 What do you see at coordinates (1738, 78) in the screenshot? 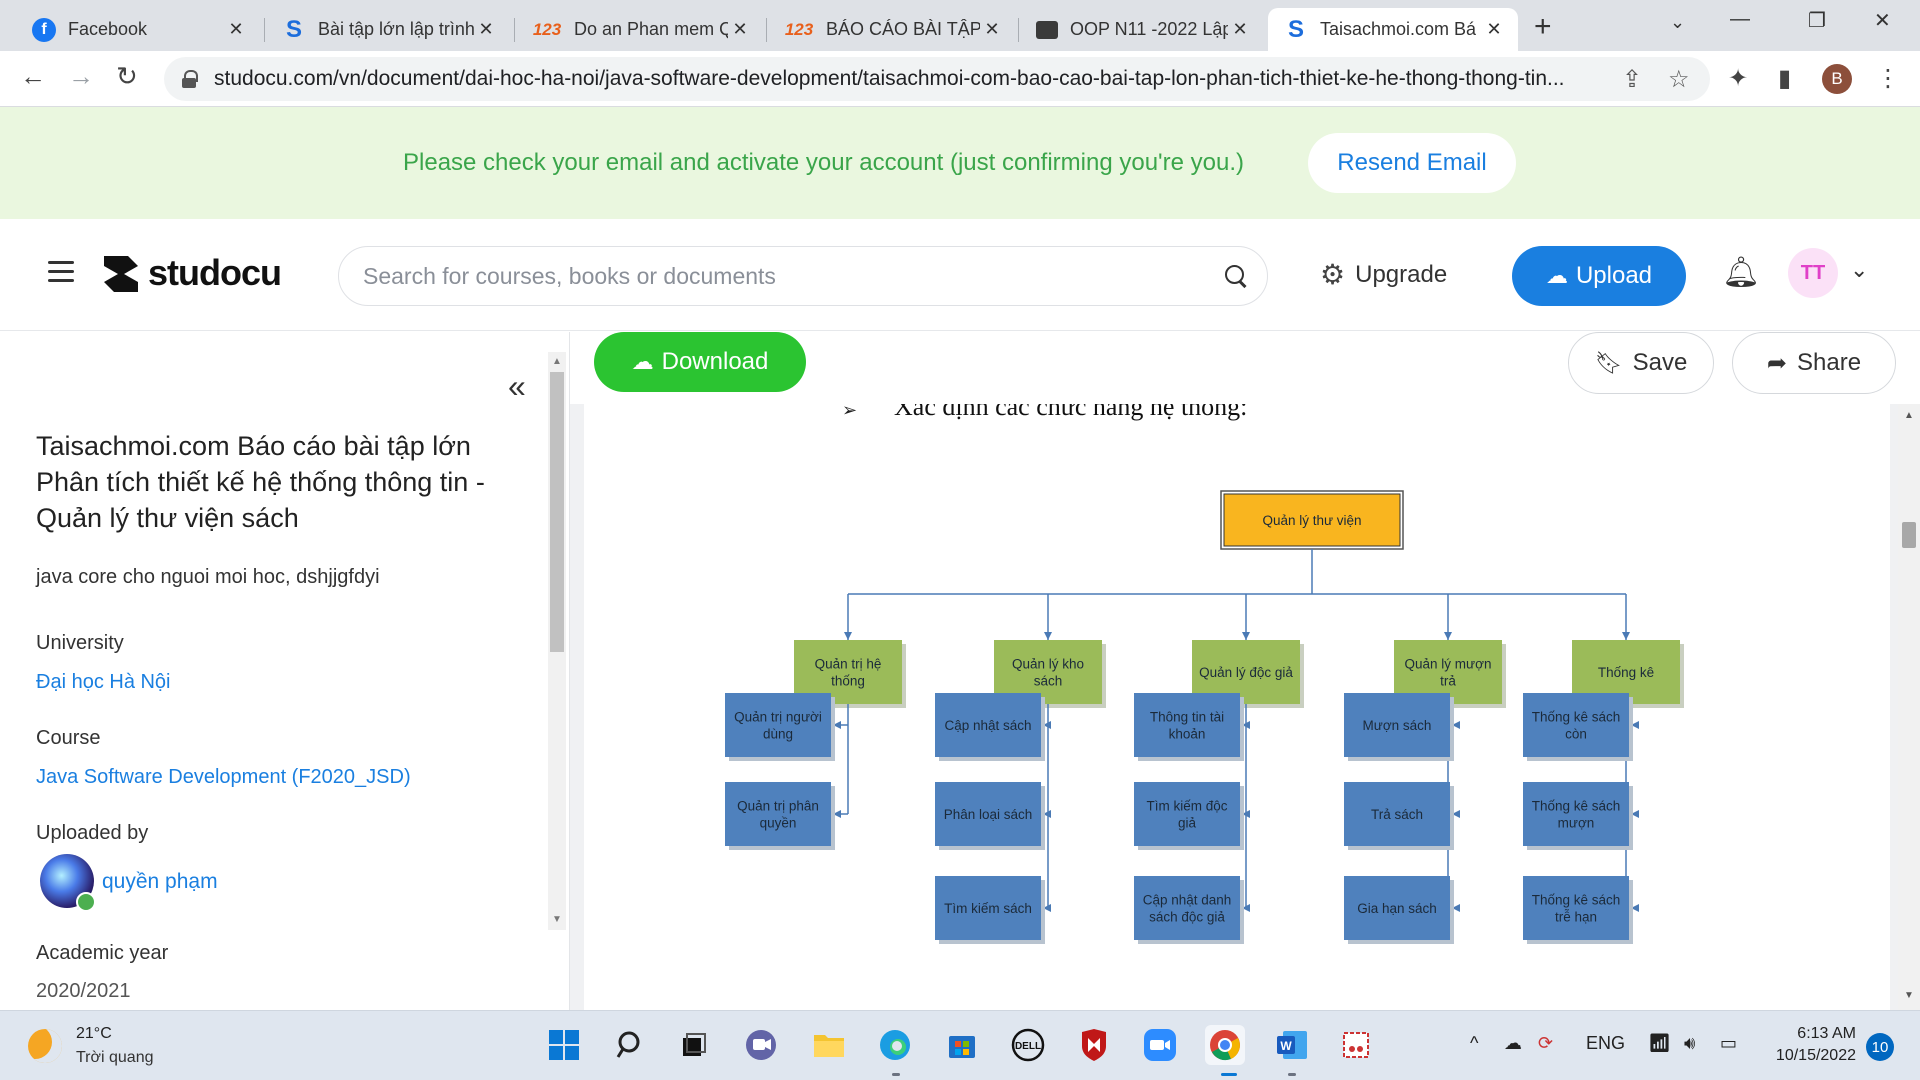
I see `extensions-icon: ✦` at bounding box center [1738, 78].